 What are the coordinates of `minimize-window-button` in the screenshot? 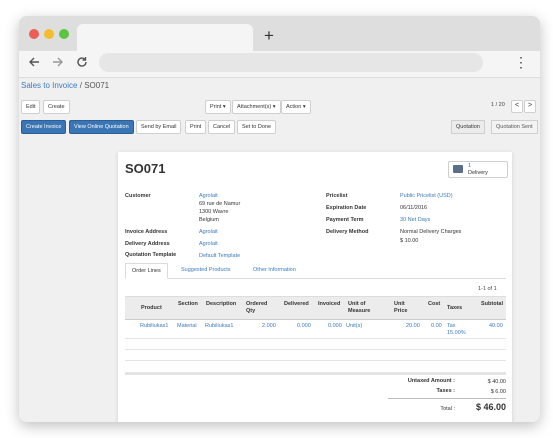 It's located at (49, 34).